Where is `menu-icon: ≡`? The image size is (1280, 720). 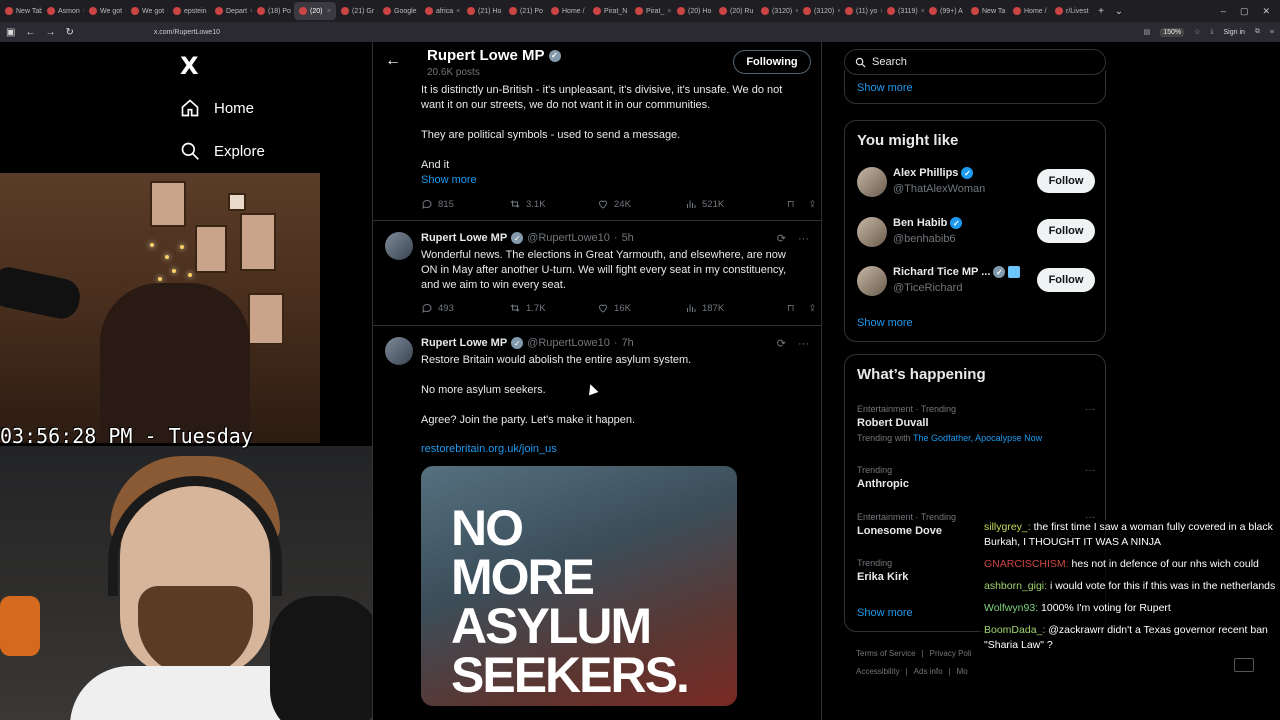 menu-icon: ≡ is located at coordinates (1272, 32).